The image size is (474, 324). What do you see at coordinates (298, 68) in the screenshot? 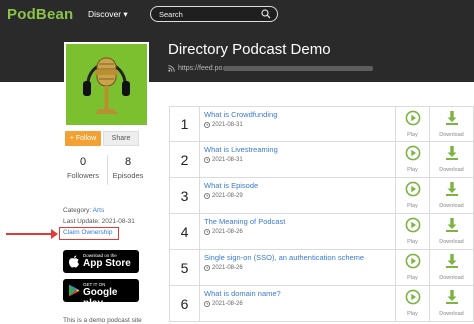
I see `feed-url-redaction` at bounding box center [298, 68].